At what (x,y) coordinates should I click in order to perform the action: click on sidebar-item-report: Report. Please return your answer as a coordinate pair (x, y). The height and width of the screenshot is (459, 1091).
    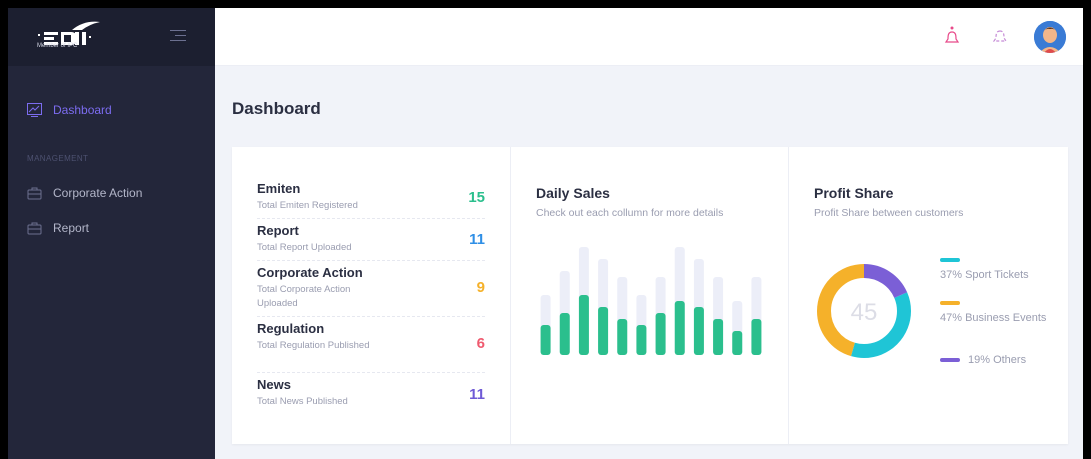
    Looking at the image, I should click on (58, 228).